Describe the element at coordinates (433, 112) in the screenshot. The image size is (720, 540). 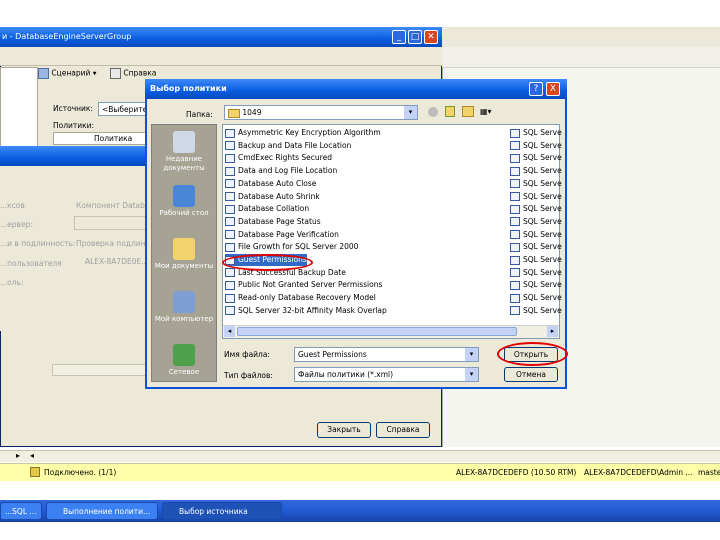
I see `back-icon` at that location.